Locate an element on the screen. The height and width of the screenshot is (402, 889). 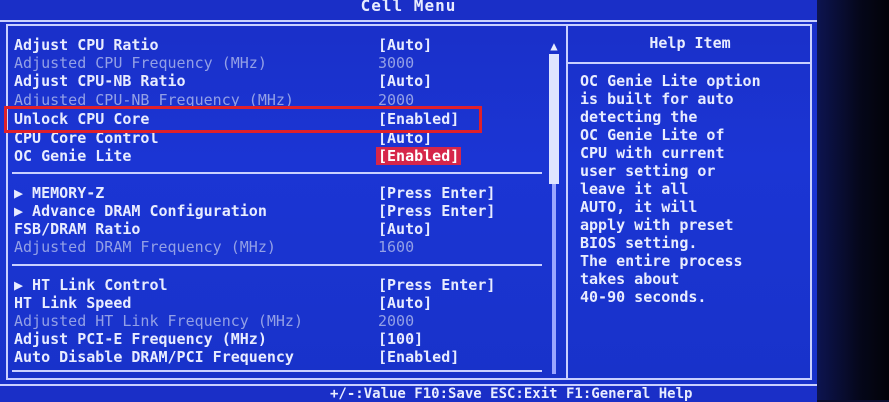
setting-value: 2000 is located at coordinates (396, 321).